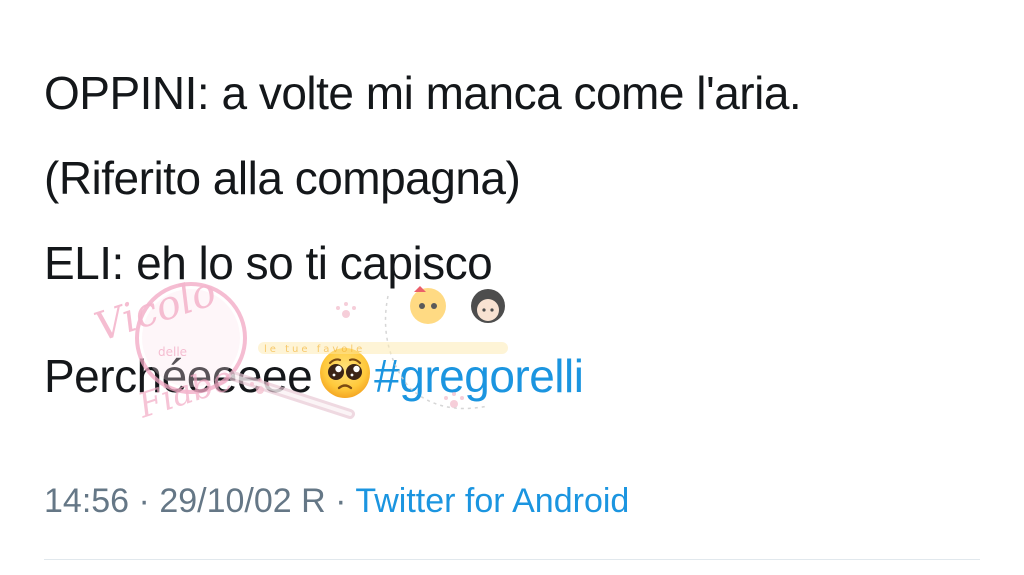 This screenshot has width=1024, height=575. What do you see at coordinates (492, 501) in the screenshot?
I see `tweet-source-link: Twitter for Android` at bounding box center [492, 501].